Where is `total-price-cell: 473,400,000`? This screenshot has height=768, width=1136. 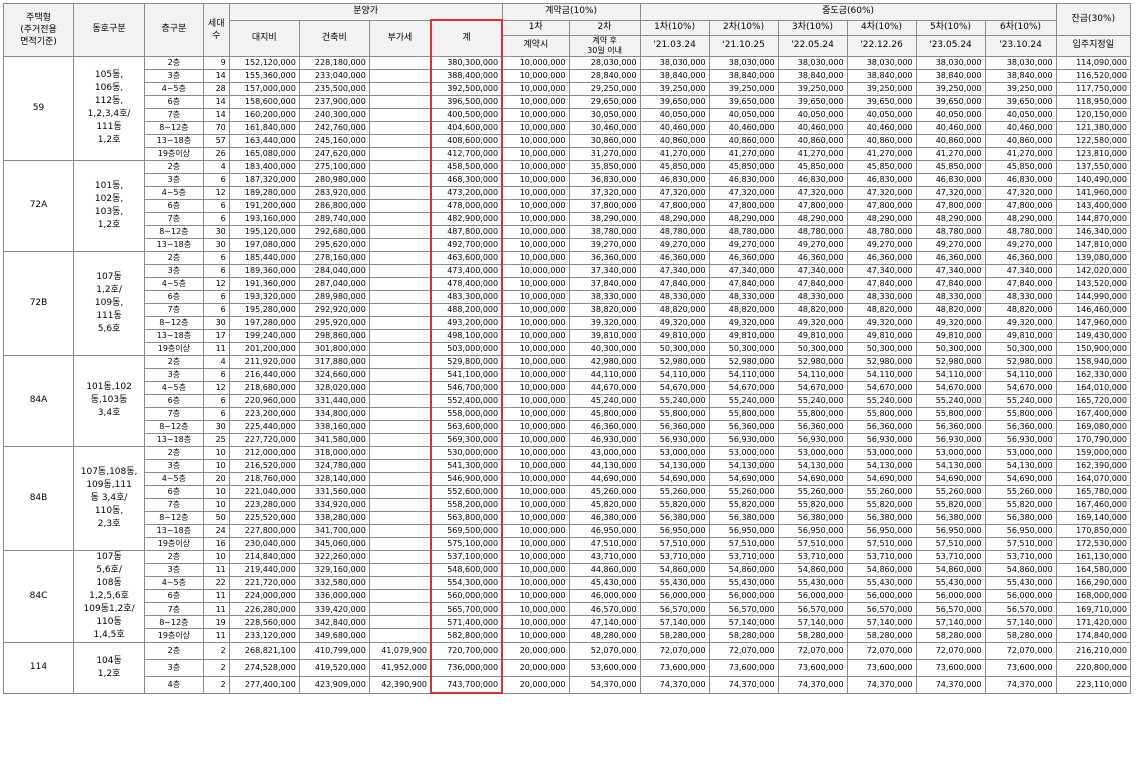
total-price-cell: 473,400,000 is located at coordinates (466, 270).